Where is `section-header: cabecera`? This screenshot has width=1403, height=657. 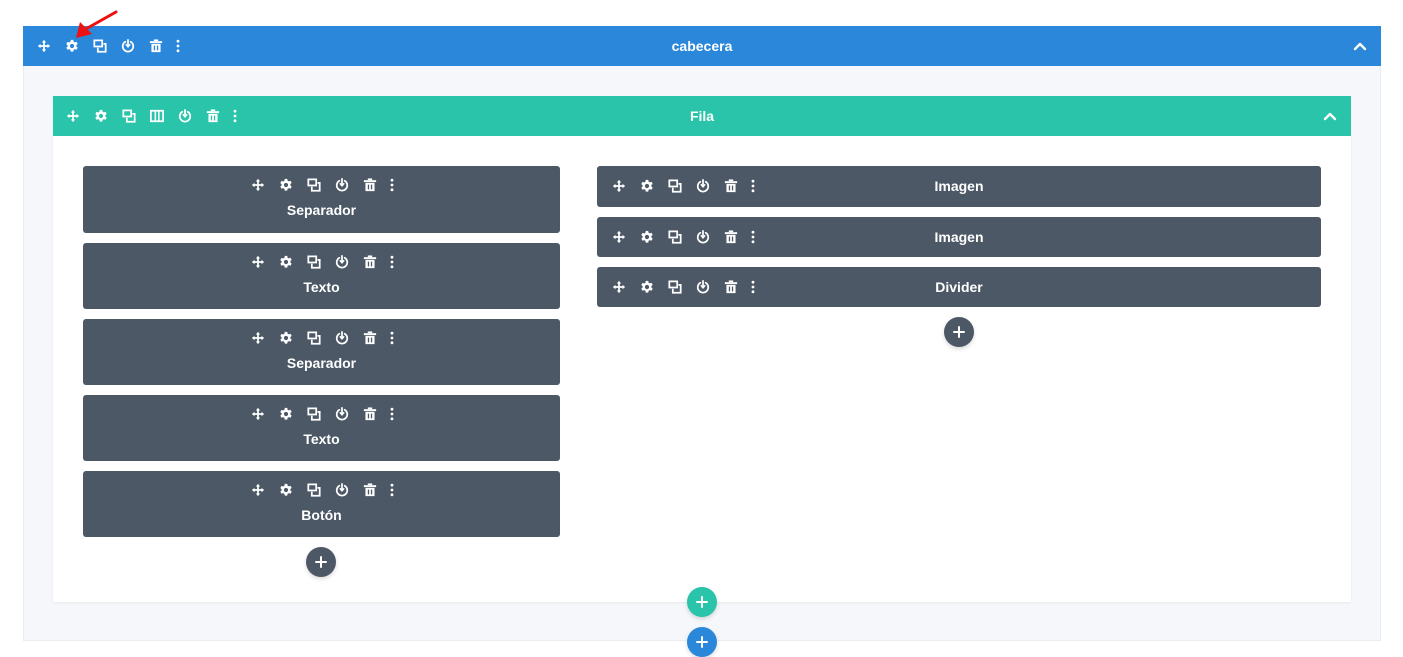 section-header: cabecera is located at coordinates (702, 46).